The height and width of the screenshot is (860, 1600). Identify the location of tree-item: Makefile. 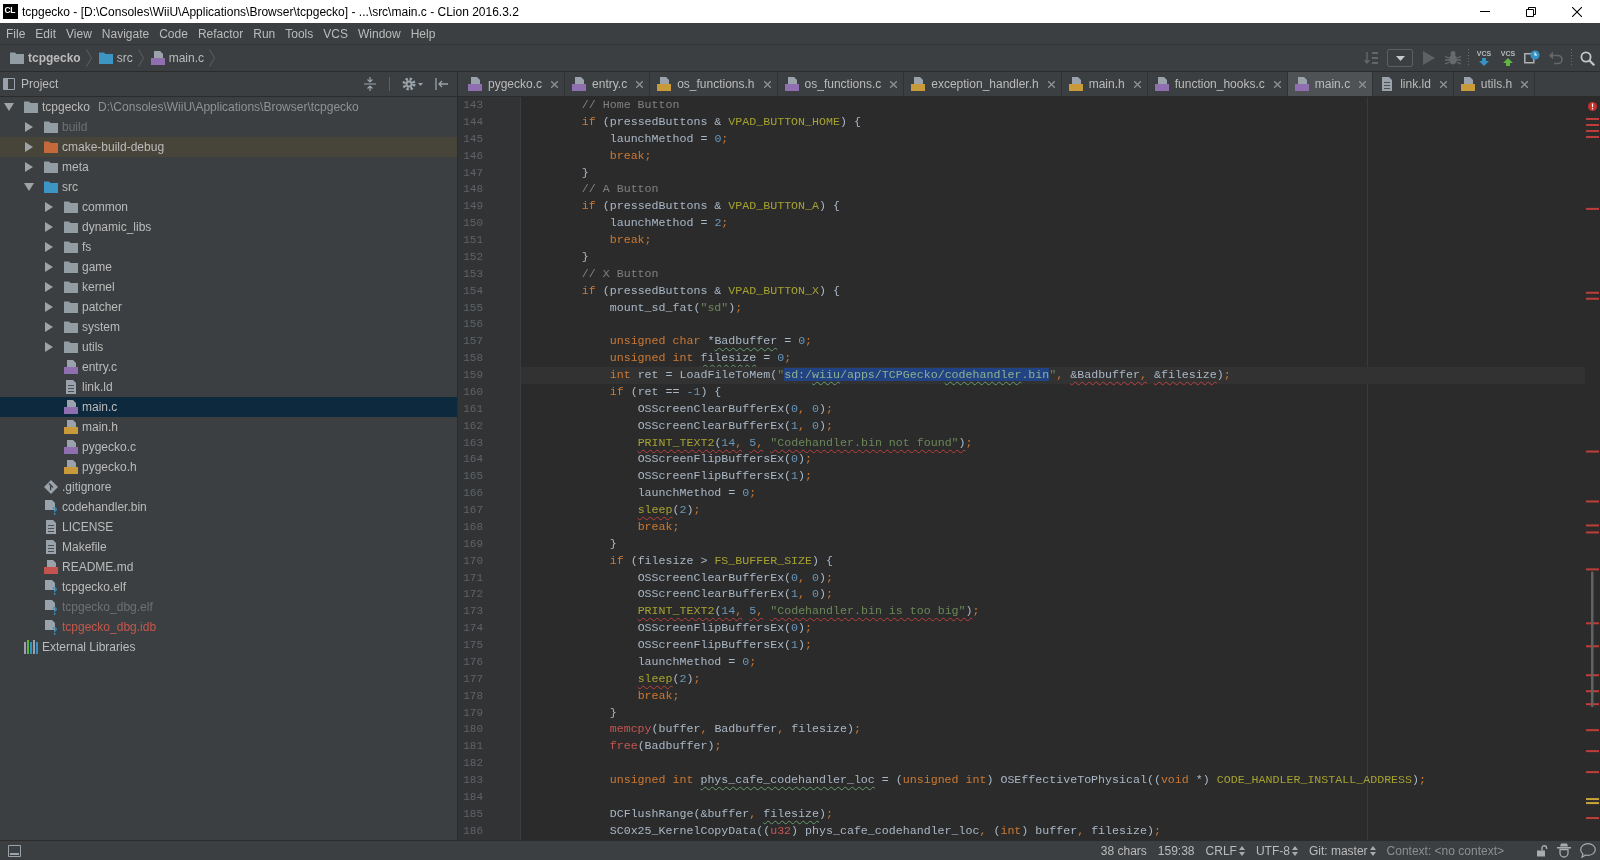
(65, 547).